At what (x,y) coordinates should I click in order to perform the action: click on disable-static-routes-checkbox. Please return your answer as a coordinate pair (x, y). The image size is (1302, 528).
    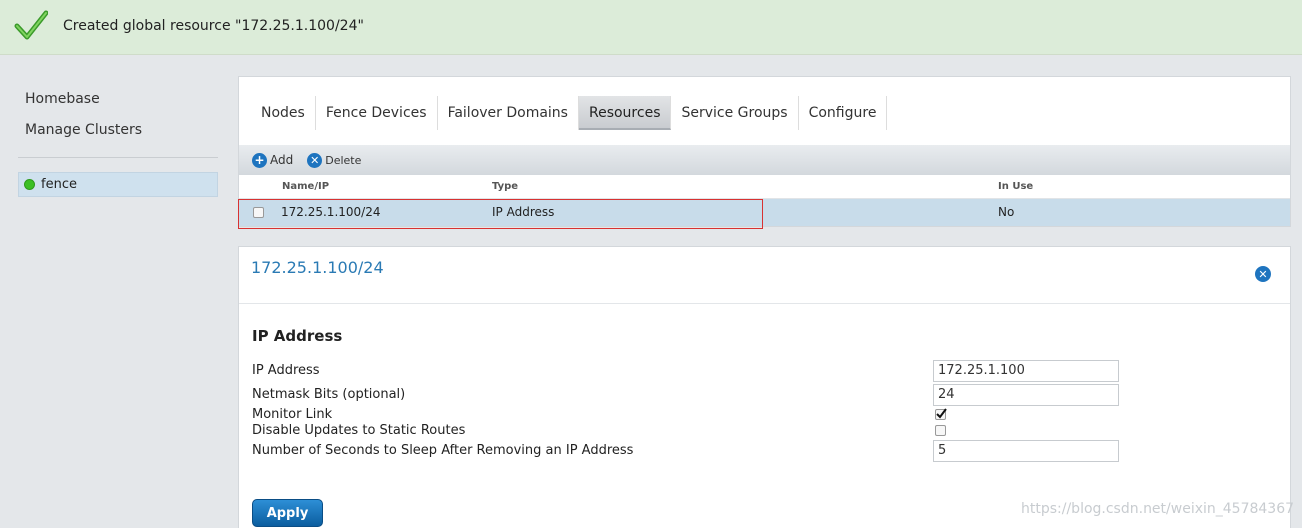
    Looking at the image, I should click on (940, 430).